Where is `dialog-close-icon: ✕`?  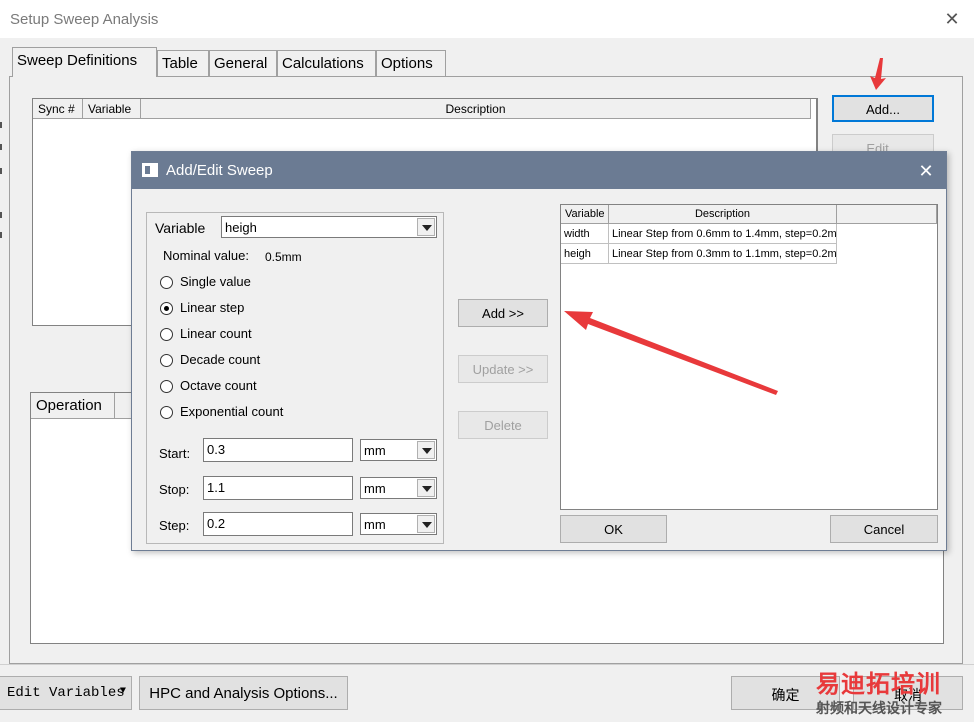
dialog-close-icon: ✕ is located at coordinates (926, 171).